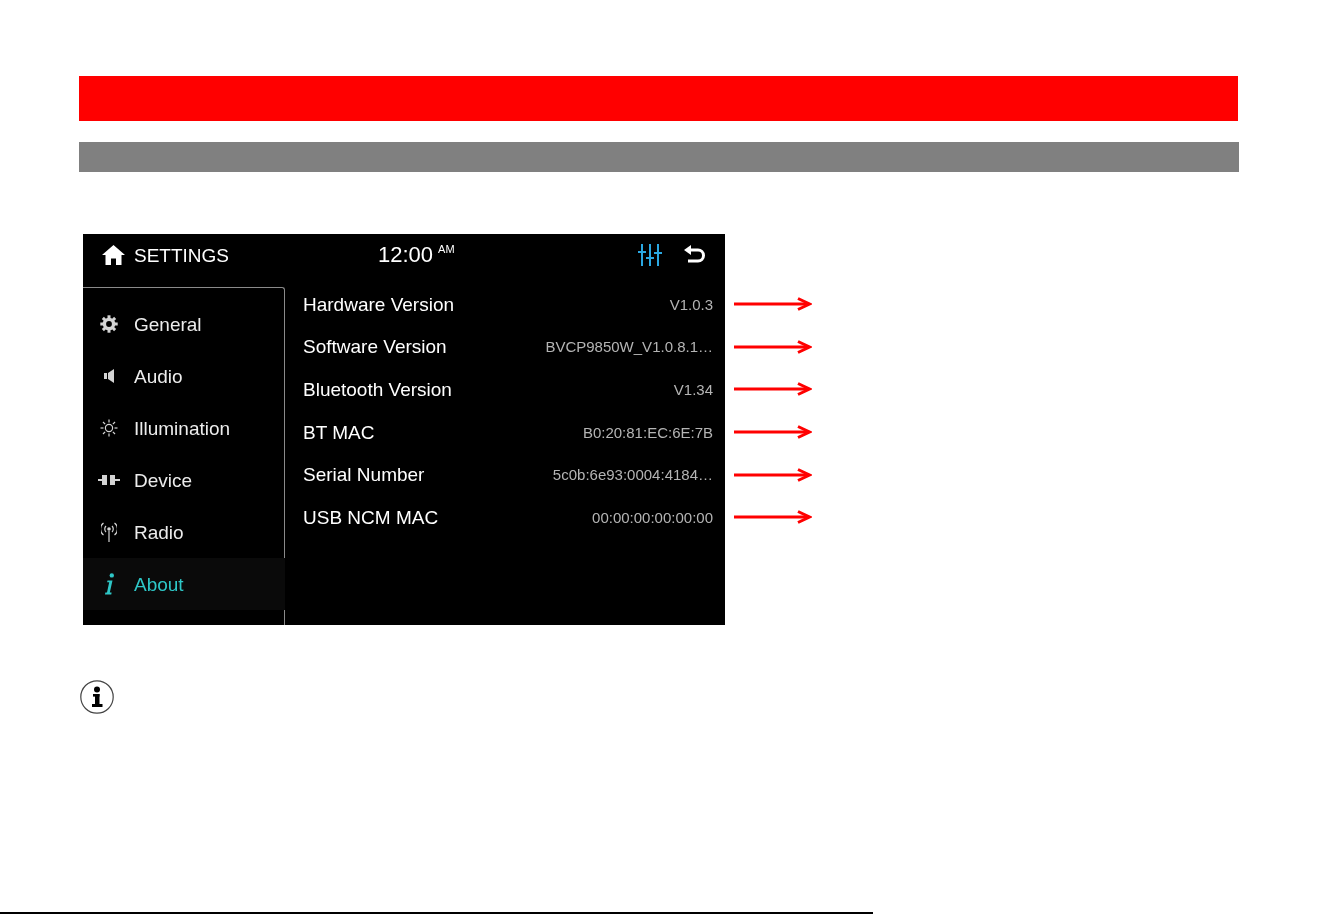 The width and height of the screenshot is (1324, 914). Describe the element at coordinates (109, 428) in the screenshot. I see `sun-icon` at that location.